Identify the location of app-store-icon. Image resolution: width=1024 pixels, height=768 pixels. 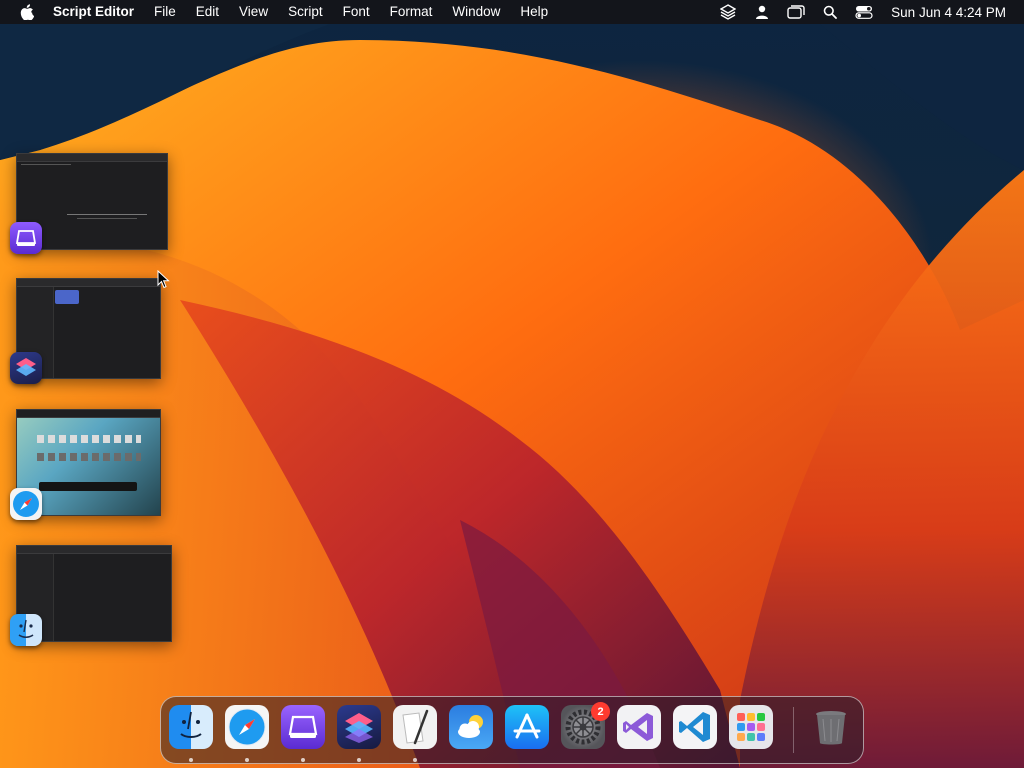
(527, 726).